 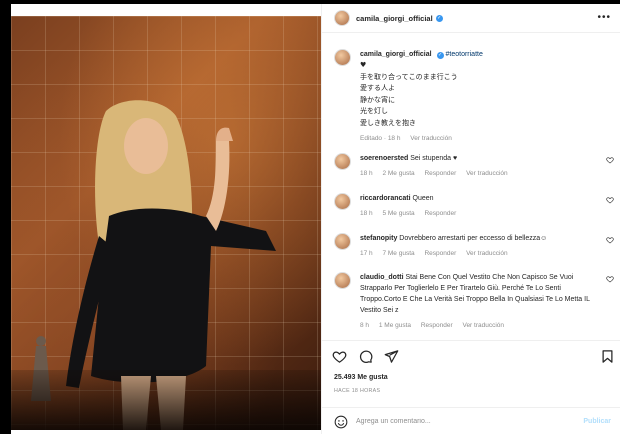 What do you see at coordinates (604, 17) in the screenshot?
I see `more-icon: •••` at bounding box center [604, 17].